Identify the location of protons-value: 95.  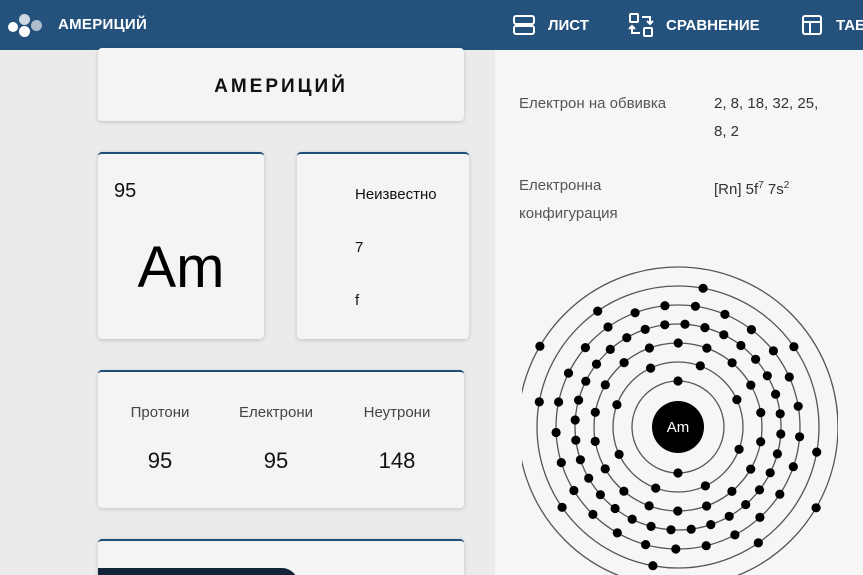
(160, 460).